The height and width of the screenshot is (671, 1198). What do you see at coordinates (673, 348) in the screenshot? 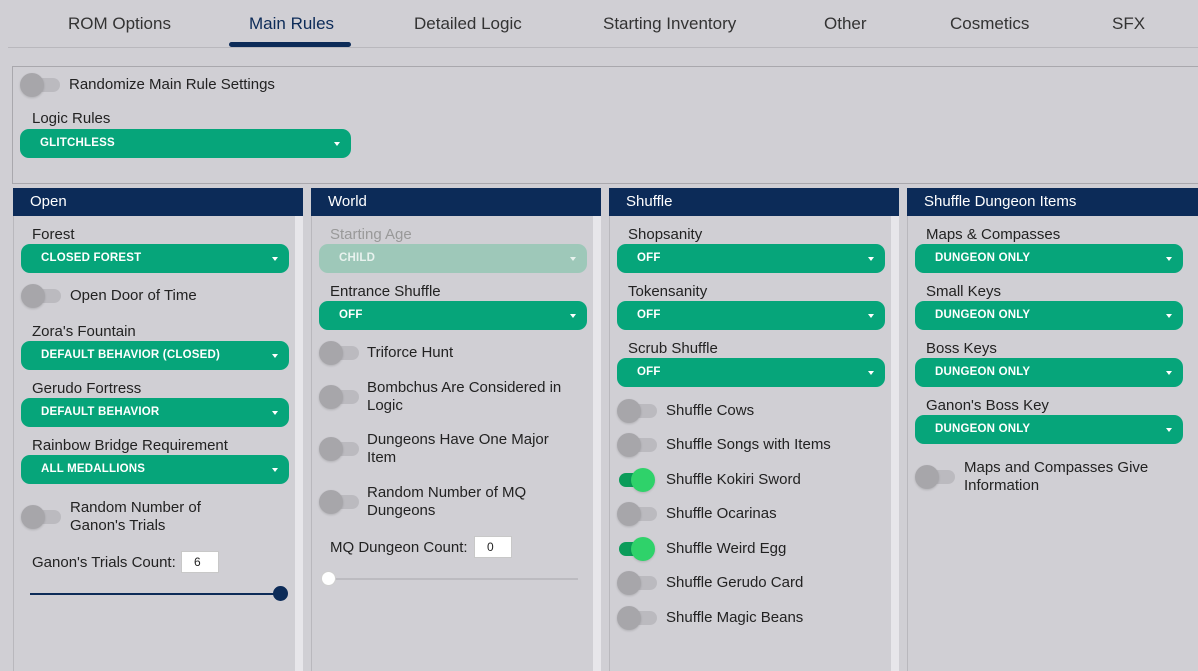
I see `scrub-shuffle-label: Scrub Shuffle` at bounding box center [673, 348].